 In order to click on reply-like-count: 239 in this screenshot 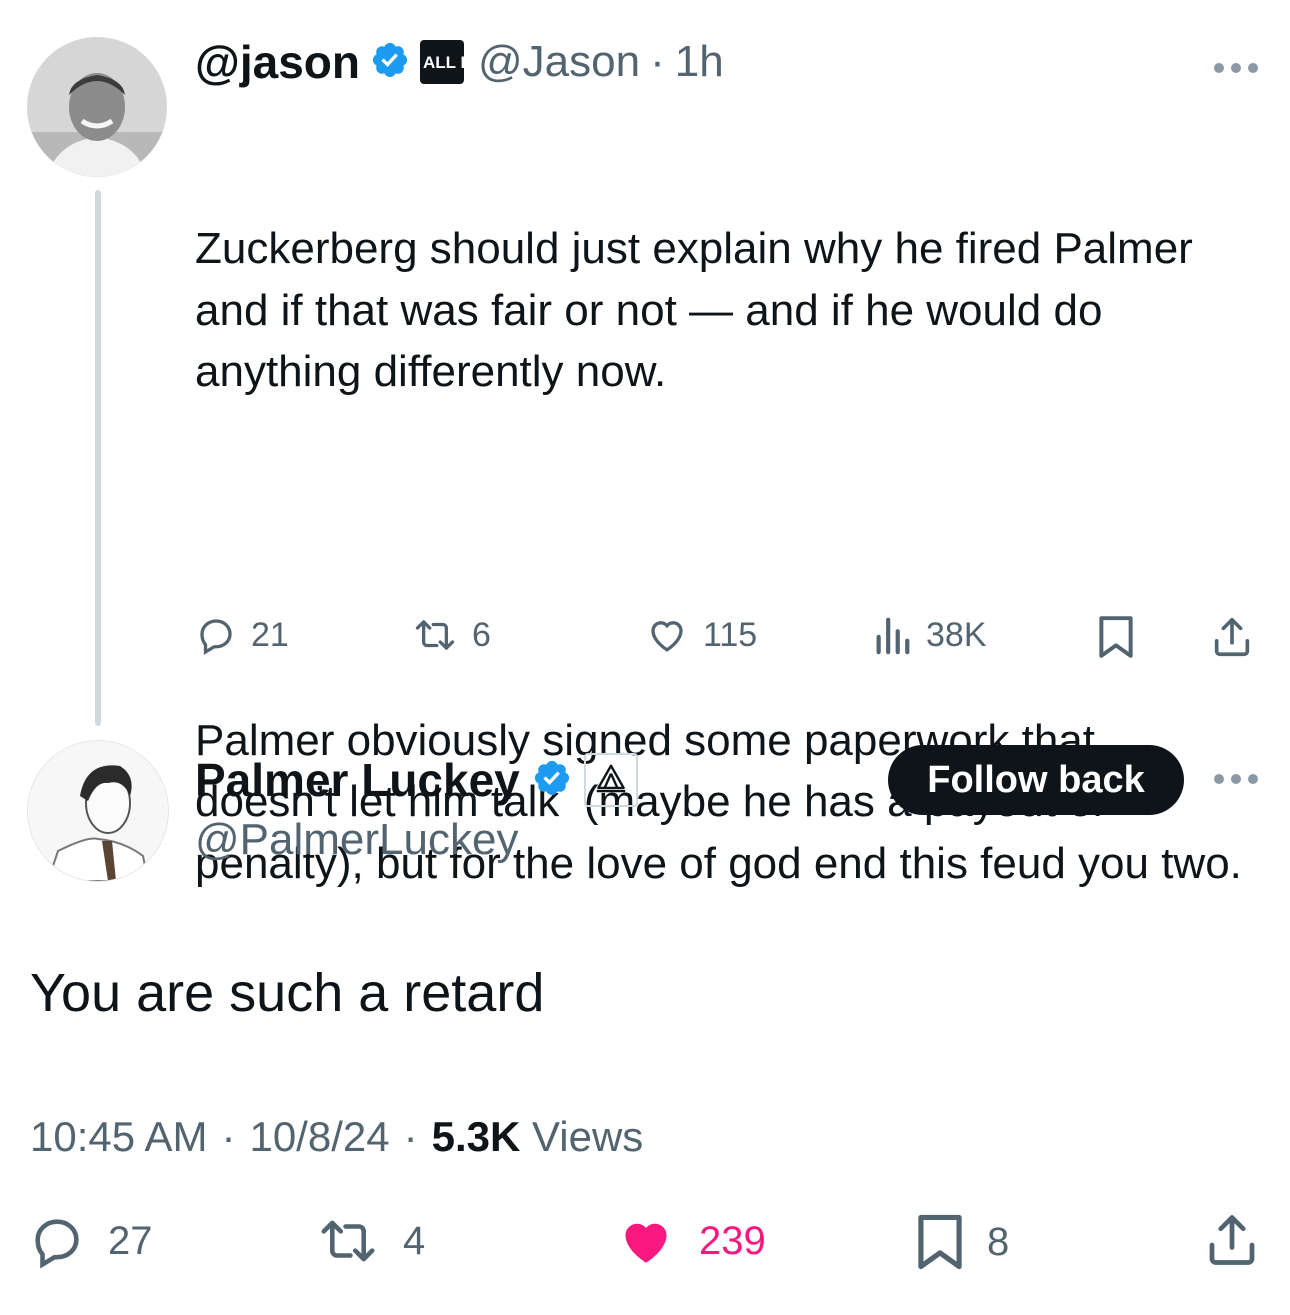, I will do `click(732, 1240)`.